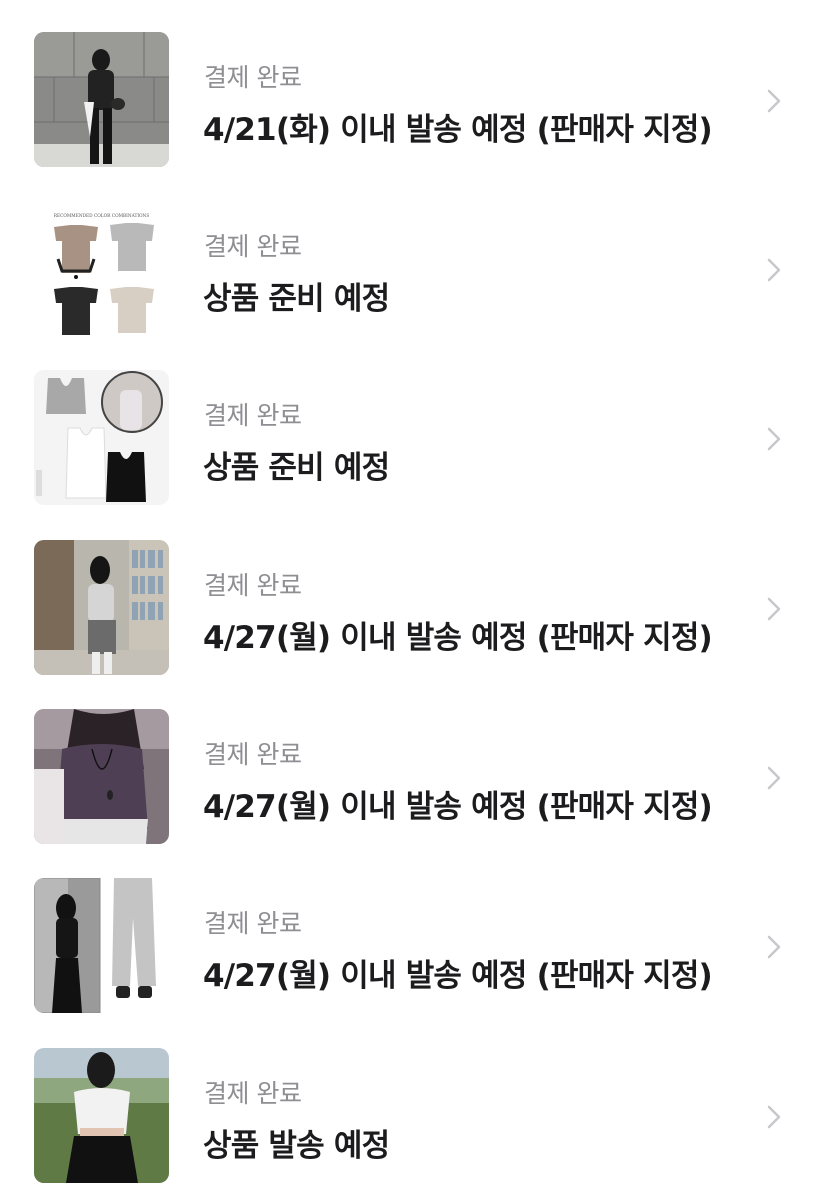 The width and height of the screenshot is (825, 1200). Describe the element at coordinates (458, 130) in the screenshot. I see `shipping-detail: 4/21(화) 이내 발송 예정 (판매자 지정)` at that location.